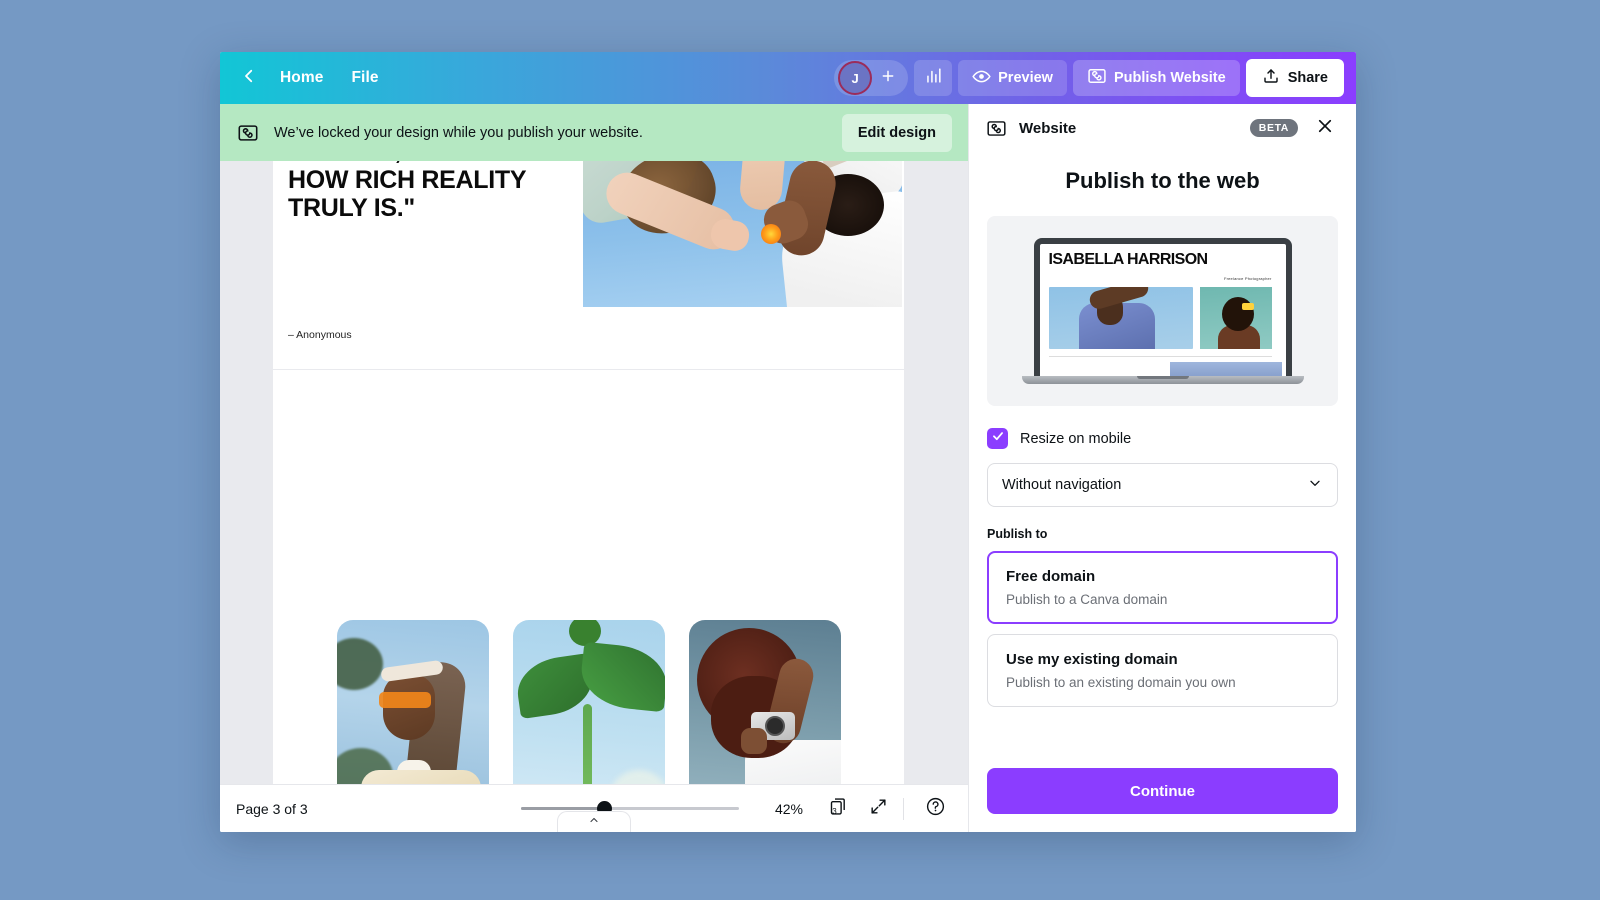  Describe the element at coordinates (1307, 78) in the screenshot. I see `share-label: Share` at that location.